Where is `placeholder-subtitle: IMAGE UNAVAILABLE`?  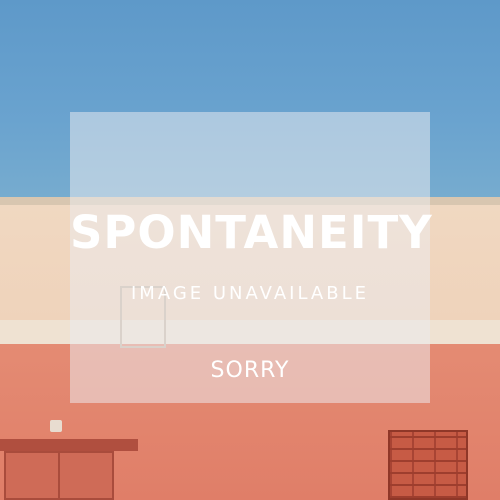
placeholder-subtitle: IMAGE UNAVAILABLE is located at coordinates (250, 293).